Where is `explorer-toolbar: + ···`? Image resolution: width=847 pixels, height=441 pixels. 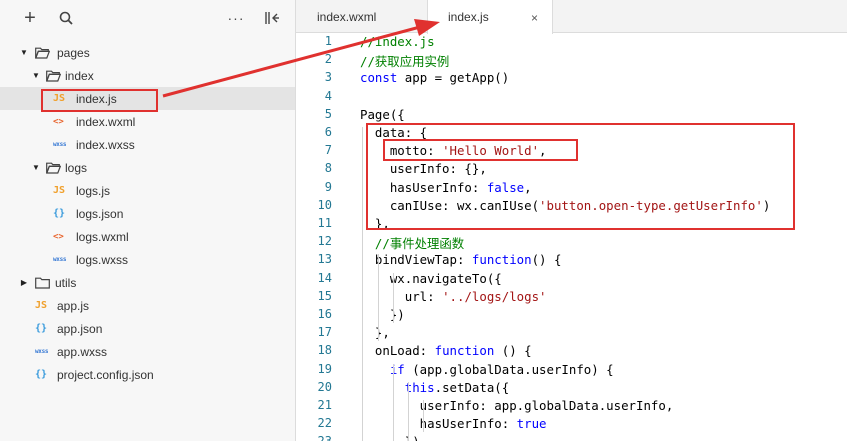 explorer-toolbar: + ··· is located at coordinates (147, 18).